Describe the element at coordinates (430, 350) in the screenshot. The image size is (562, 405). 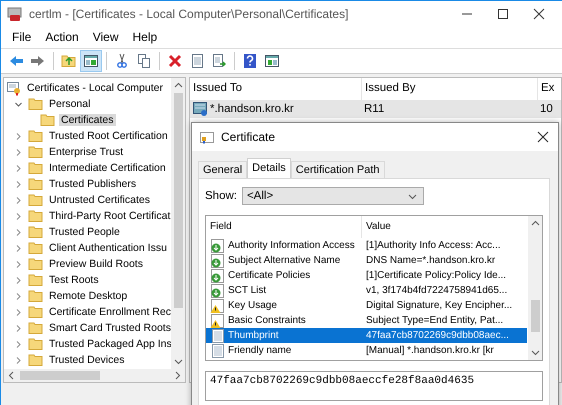
I see `field-value: [Manual] *.handson.kro.kr [kr` at that location.